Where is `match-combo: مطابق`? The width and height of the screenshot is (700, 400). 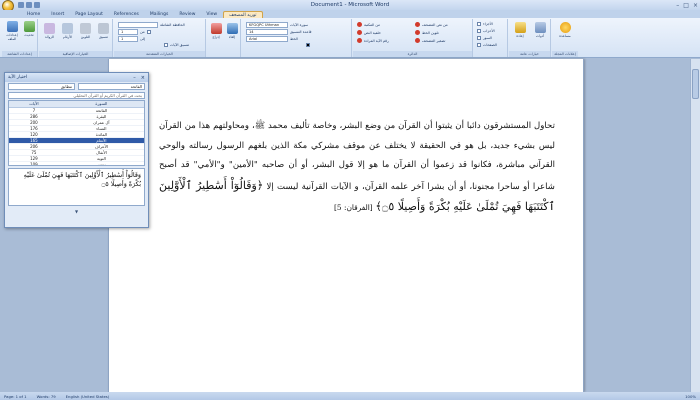
match-combo: مطابق is located at coordinates (41, 86).